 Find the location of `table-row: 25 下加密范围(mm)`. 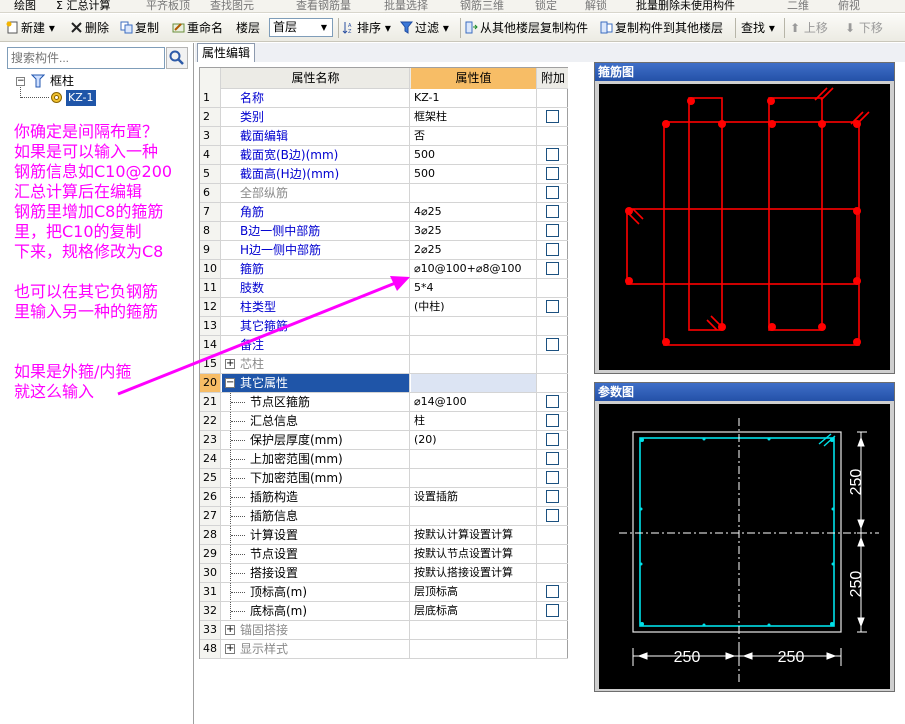

table-row: 25 下加密范围(mm) is located at coordinates (384, 478).